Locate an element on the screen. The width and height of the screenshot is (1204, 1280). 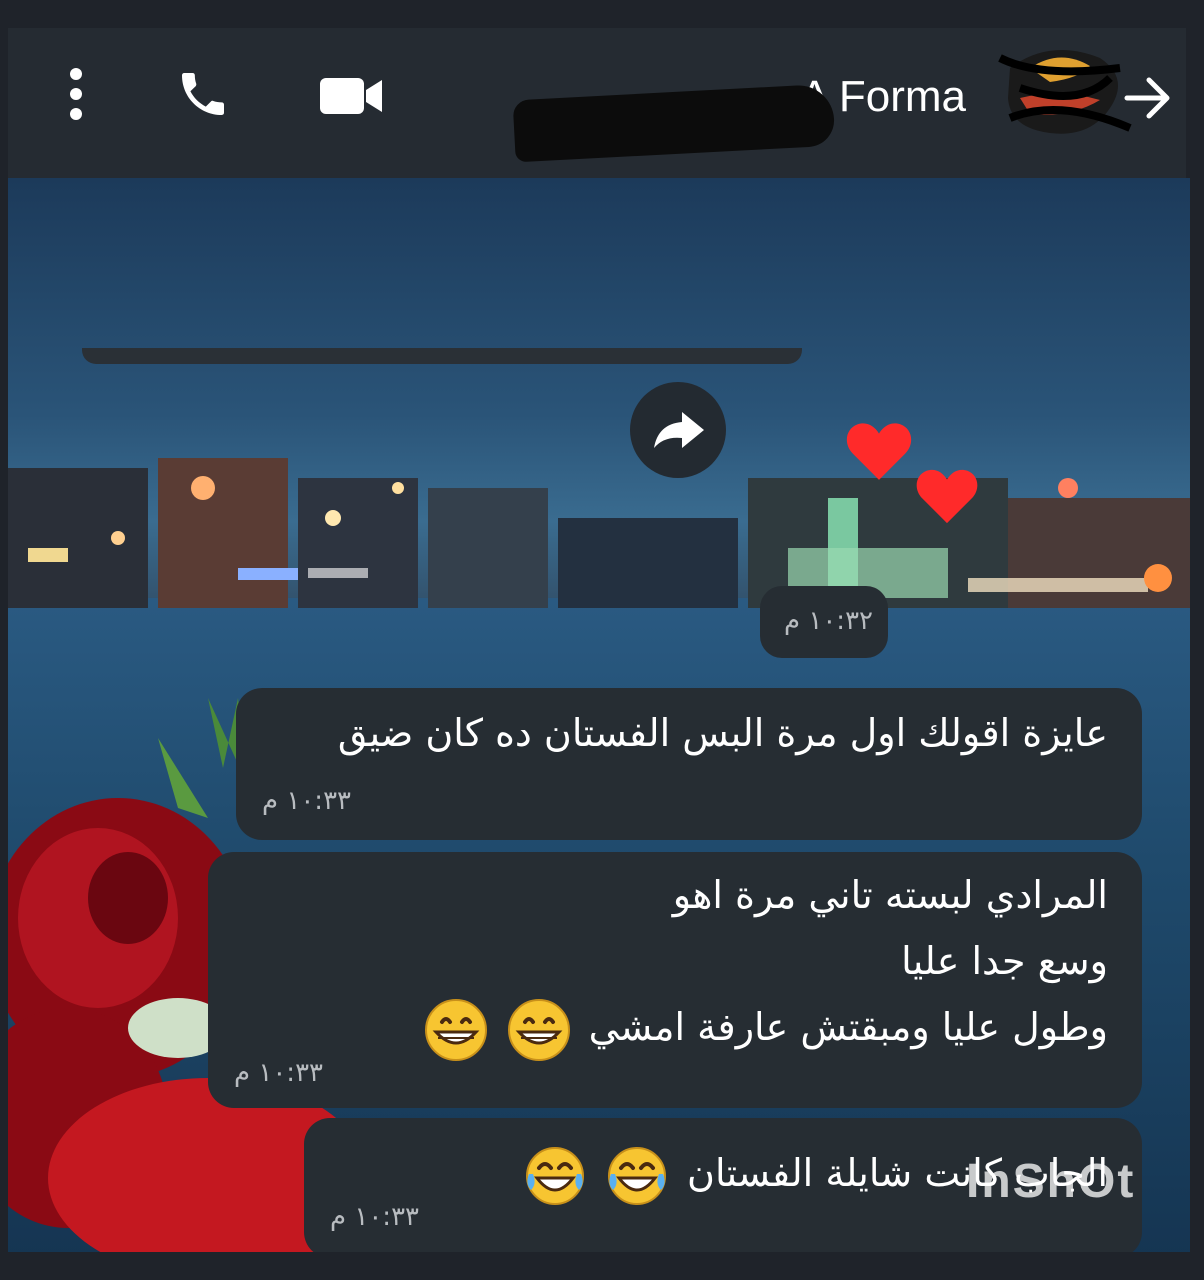
arrow-right-icon is located at coordinates (1148, 98).